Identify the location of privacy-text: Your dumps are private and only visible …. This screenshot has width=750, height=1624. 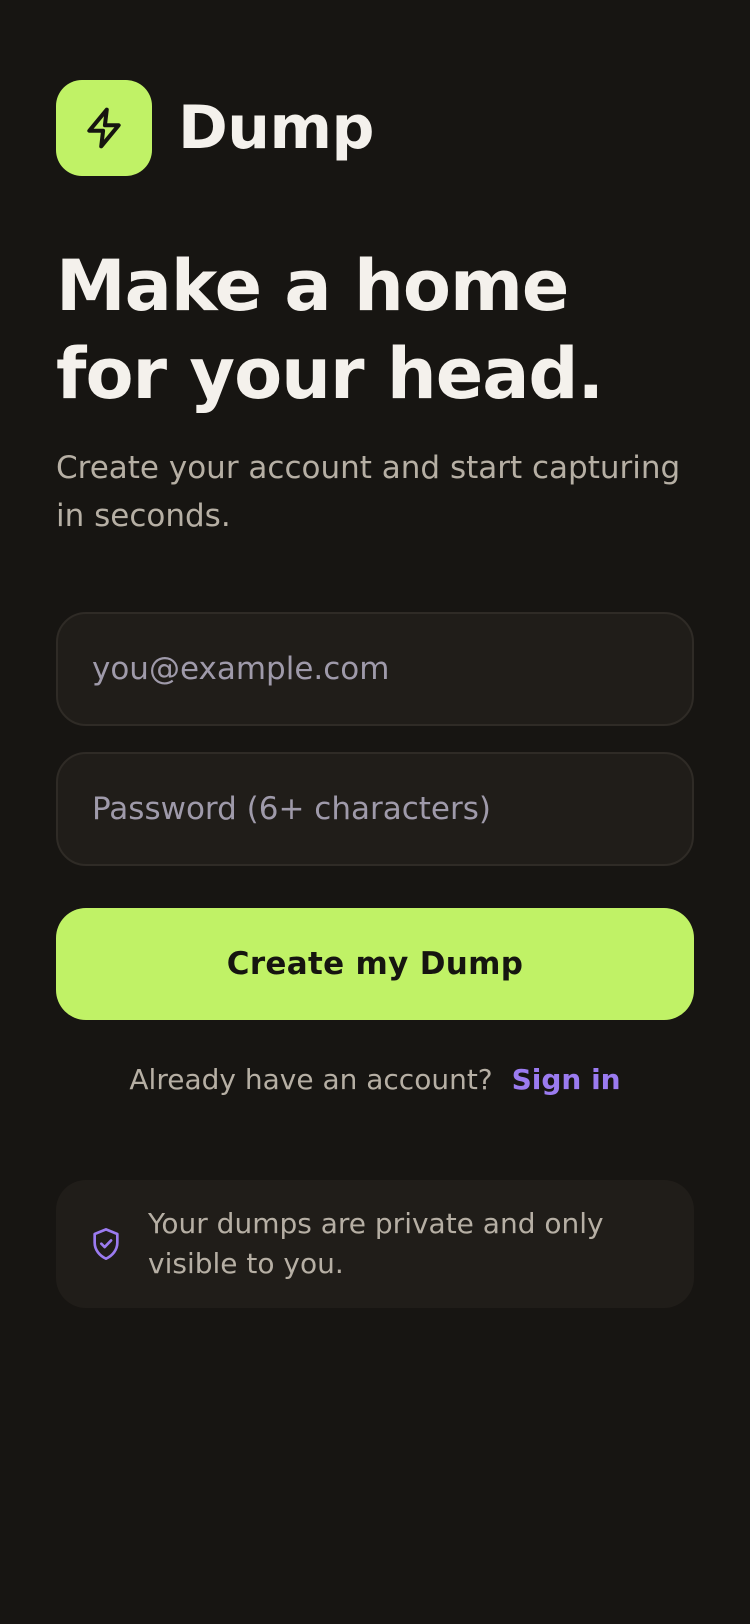
(376, 1243).